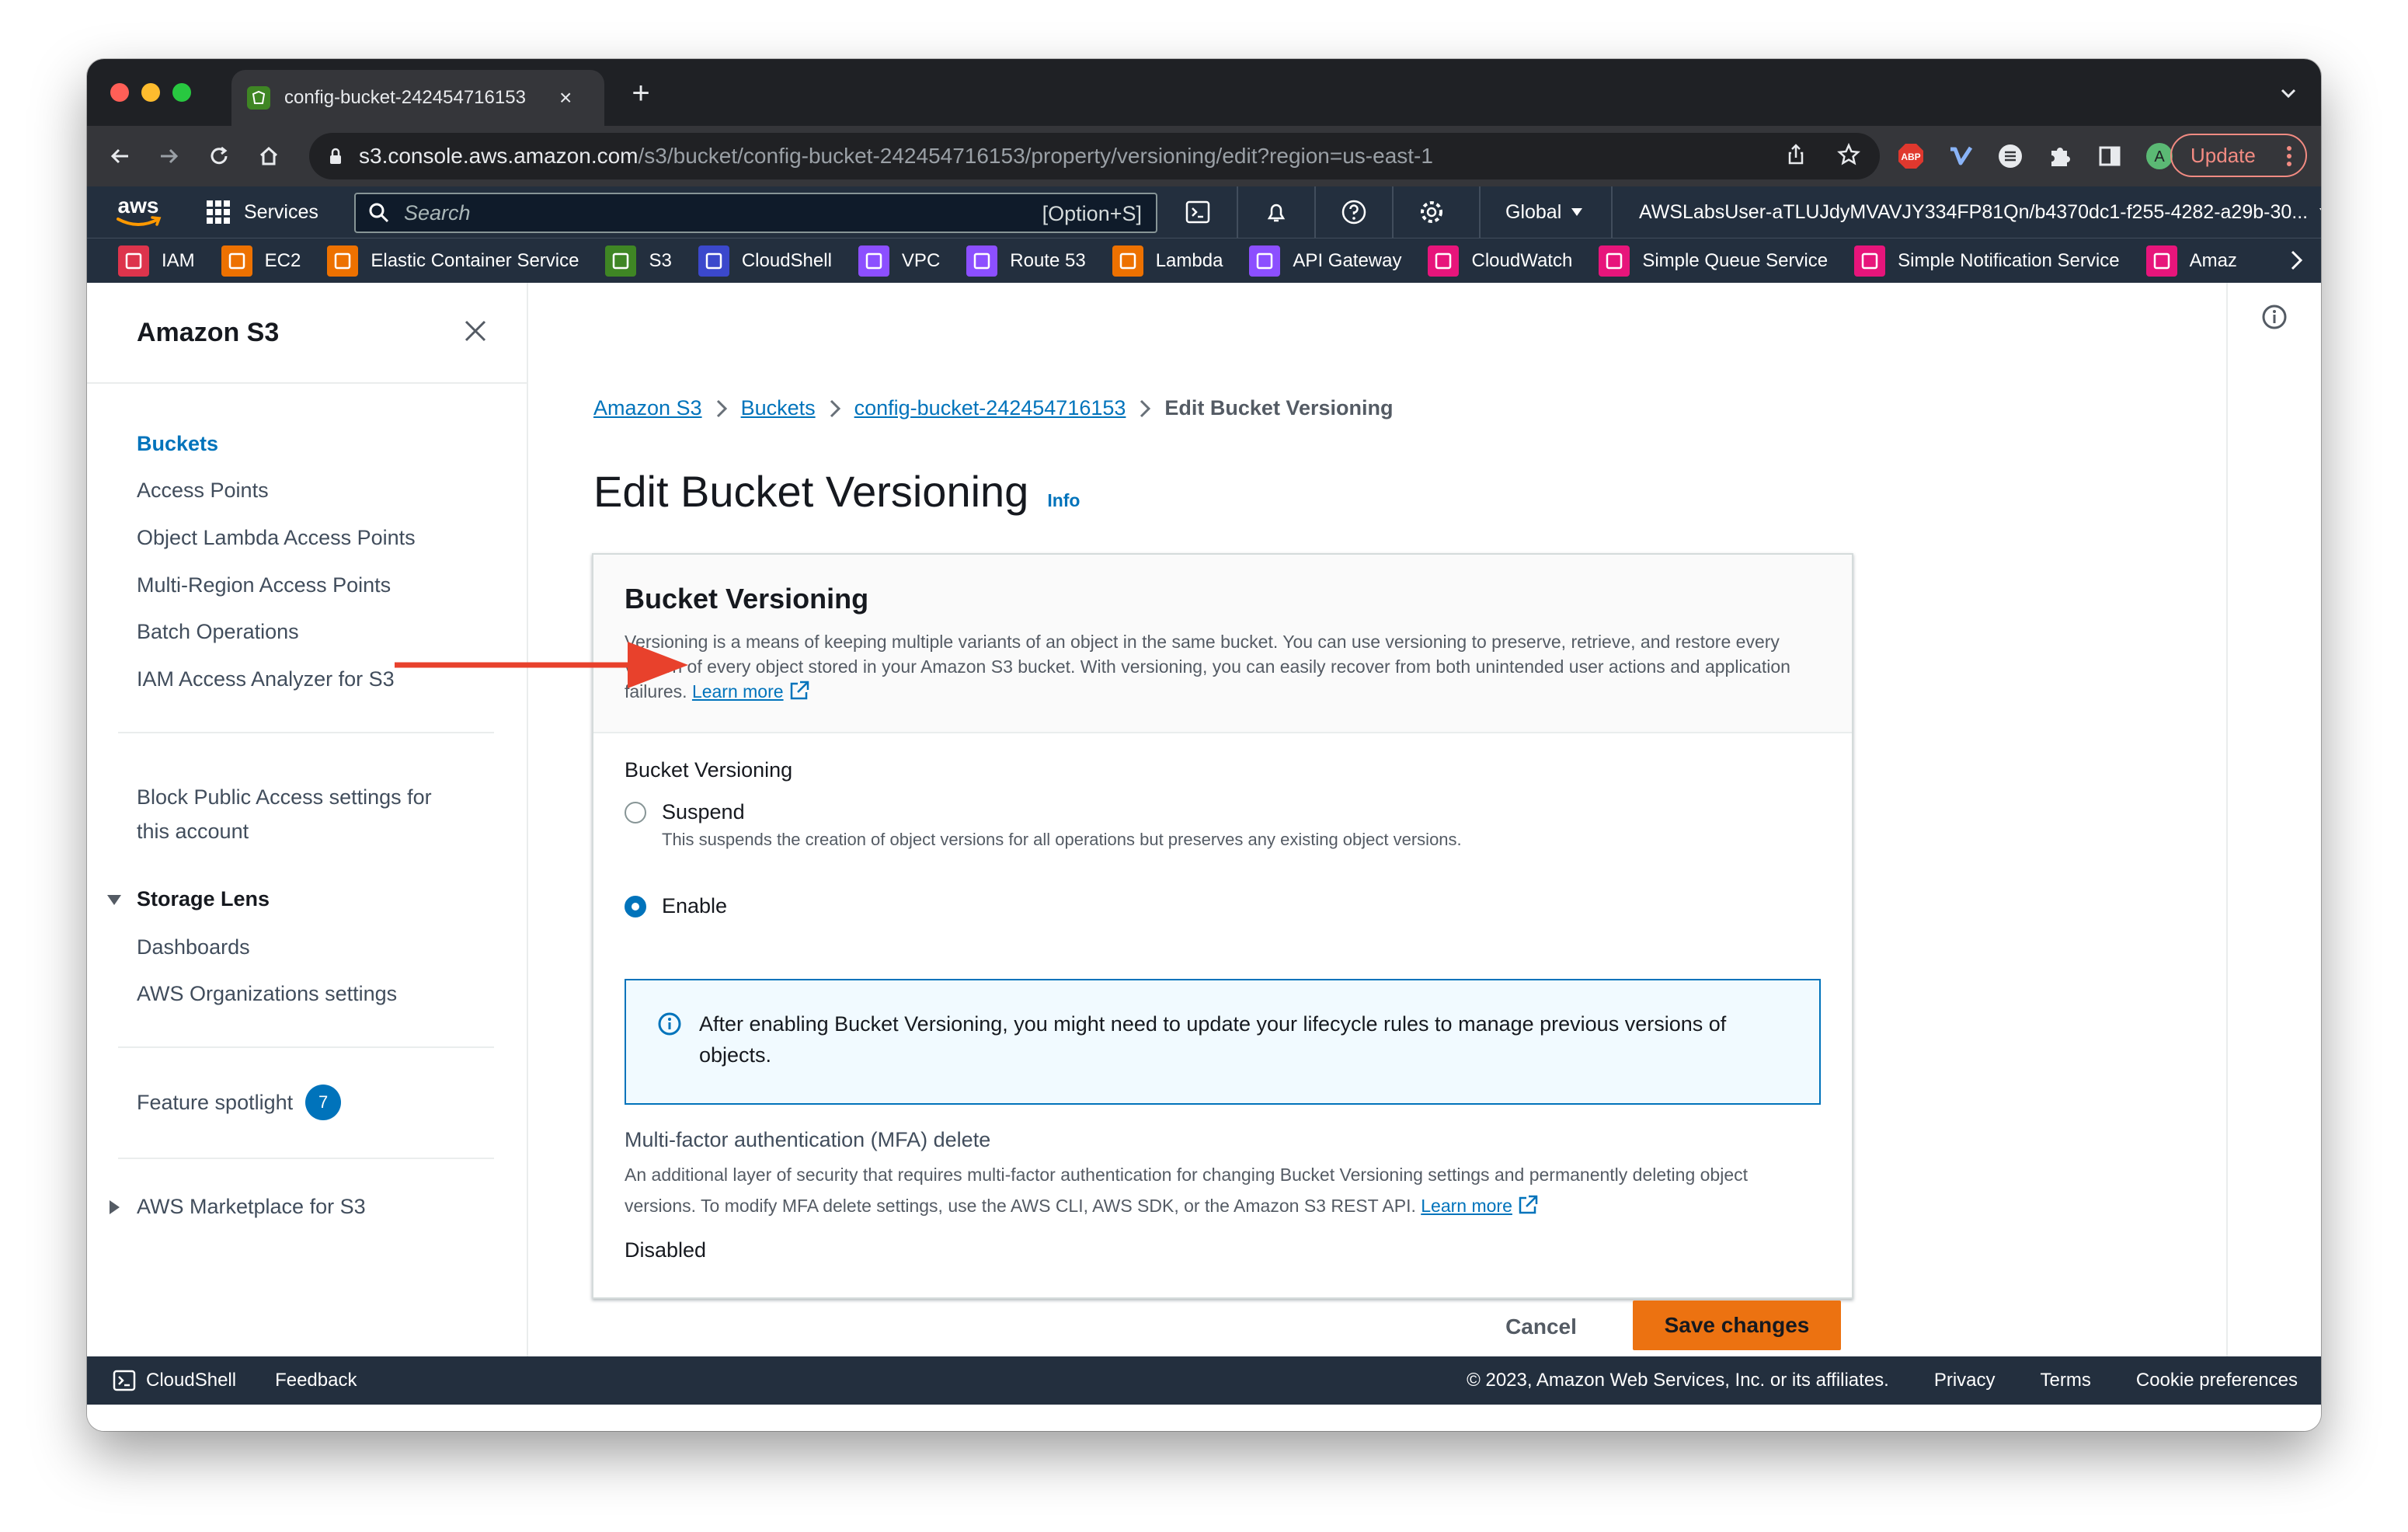 Image resolution: width=2408 pixels, height=1532 pixels. Describe the element at coordinates (119, 93) in the screenshot. I see `close-window-button` at that location.